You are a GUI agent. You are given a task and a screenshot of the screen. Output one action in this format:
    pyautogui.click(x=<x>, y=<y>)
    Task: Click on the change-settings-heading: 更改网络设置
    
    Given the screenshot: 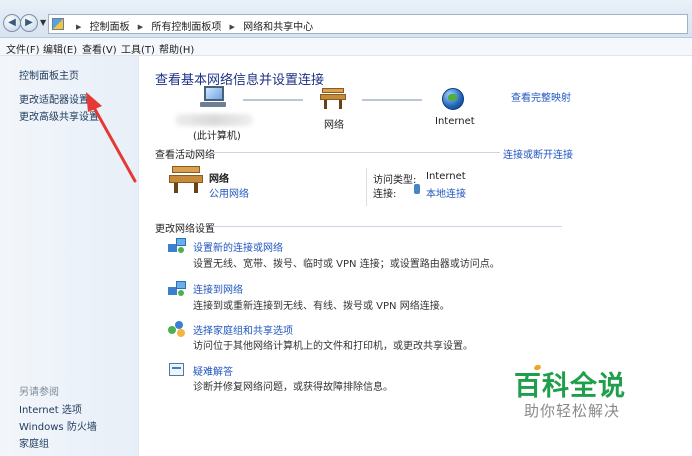 What is the action you would take?
    pyautogui.click(x=185, y=229)
    